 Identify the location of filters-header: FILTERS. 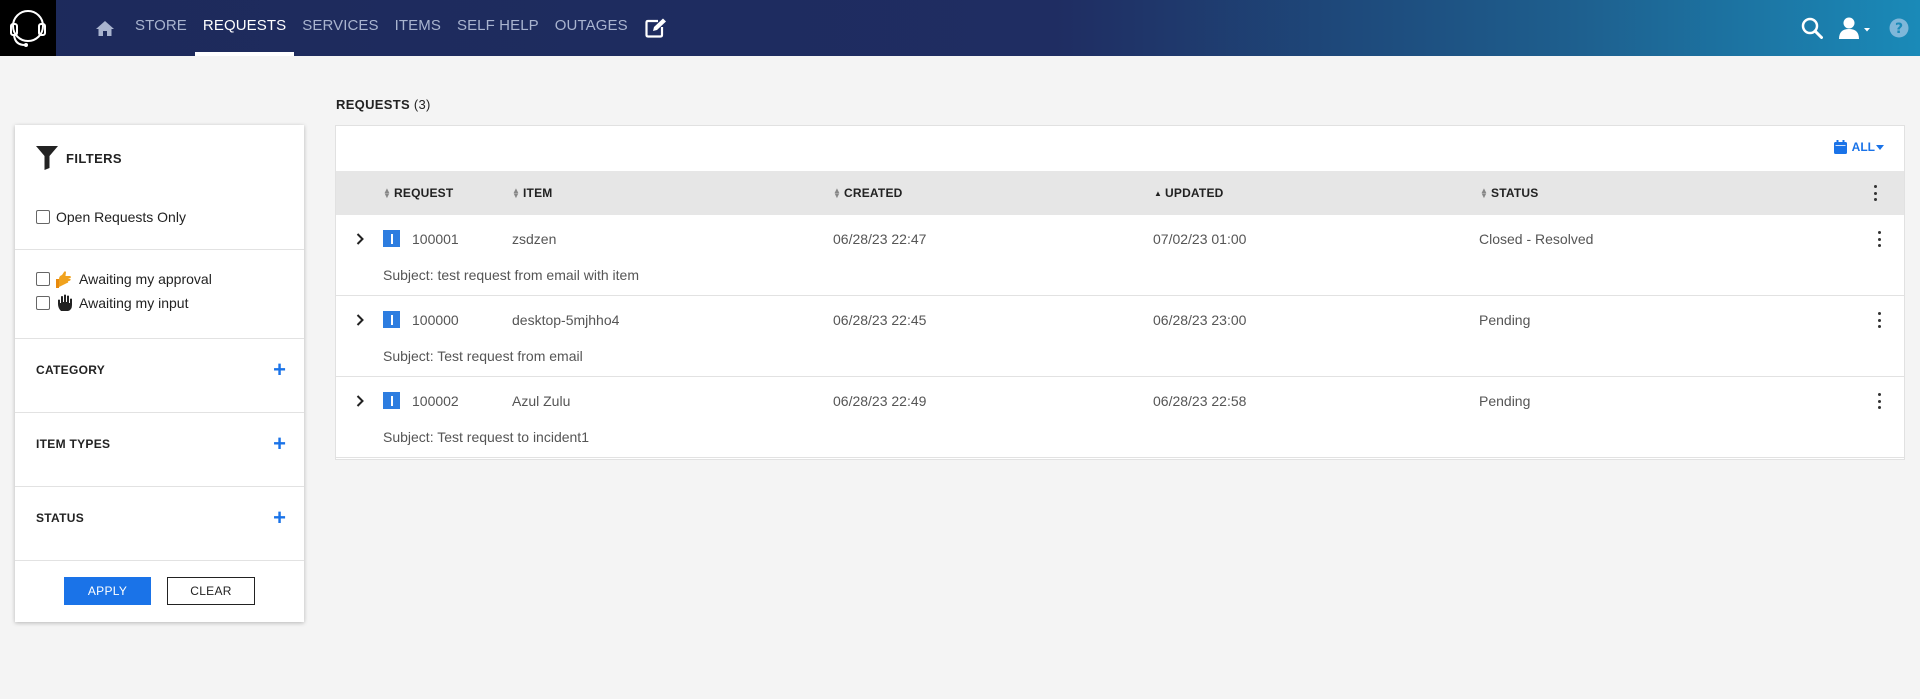
(79, 158).